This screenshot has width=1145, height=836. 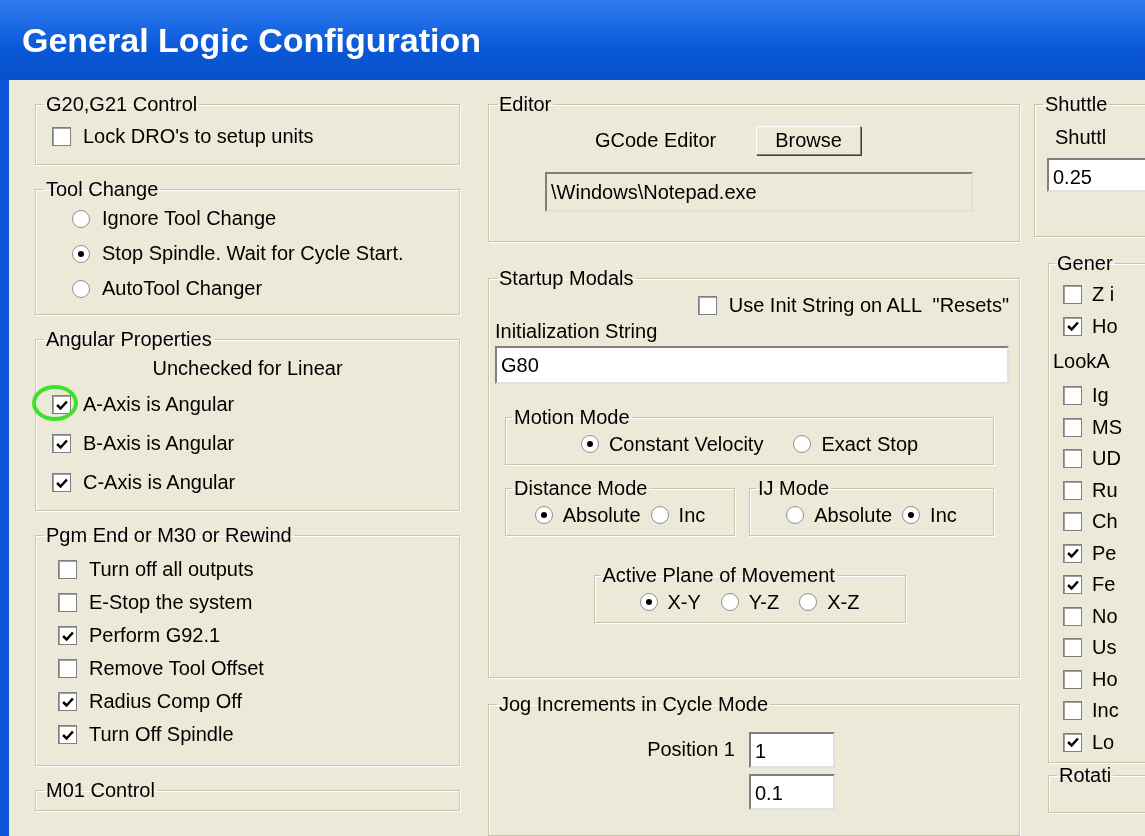 What do you see at coordinates (691, 749) in the screenshot?
I see `field-label: Position 1` at bounding box center [691, 749].